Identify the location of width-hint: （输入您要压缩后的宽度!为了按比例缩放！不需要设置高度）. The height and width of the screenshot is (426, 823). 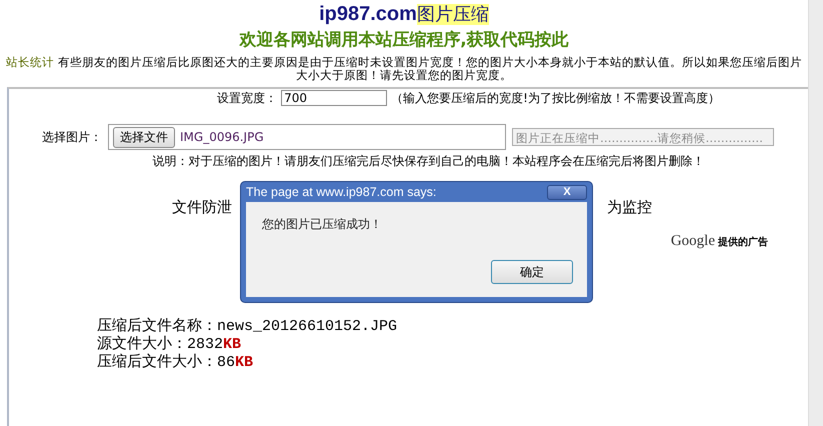
(555, 98).